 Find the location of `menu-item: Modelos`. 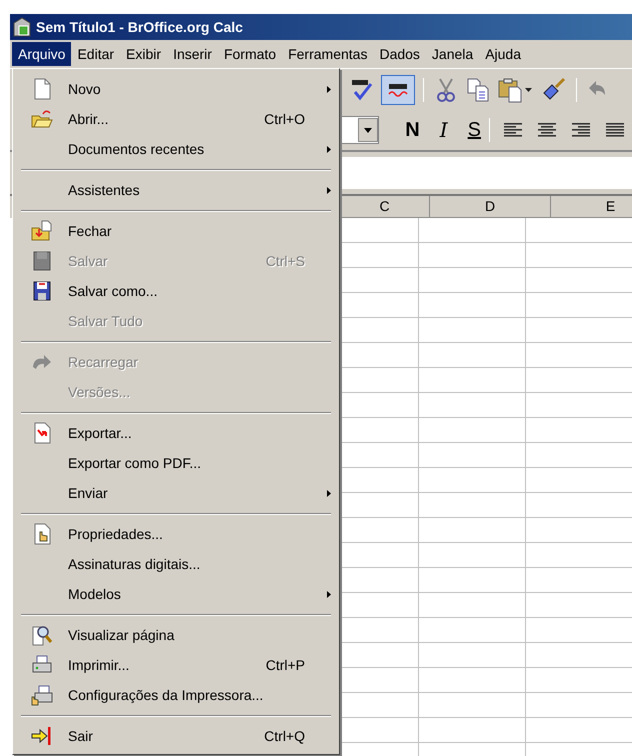

menu-item: Modelos is located at coordinates (176, 594).